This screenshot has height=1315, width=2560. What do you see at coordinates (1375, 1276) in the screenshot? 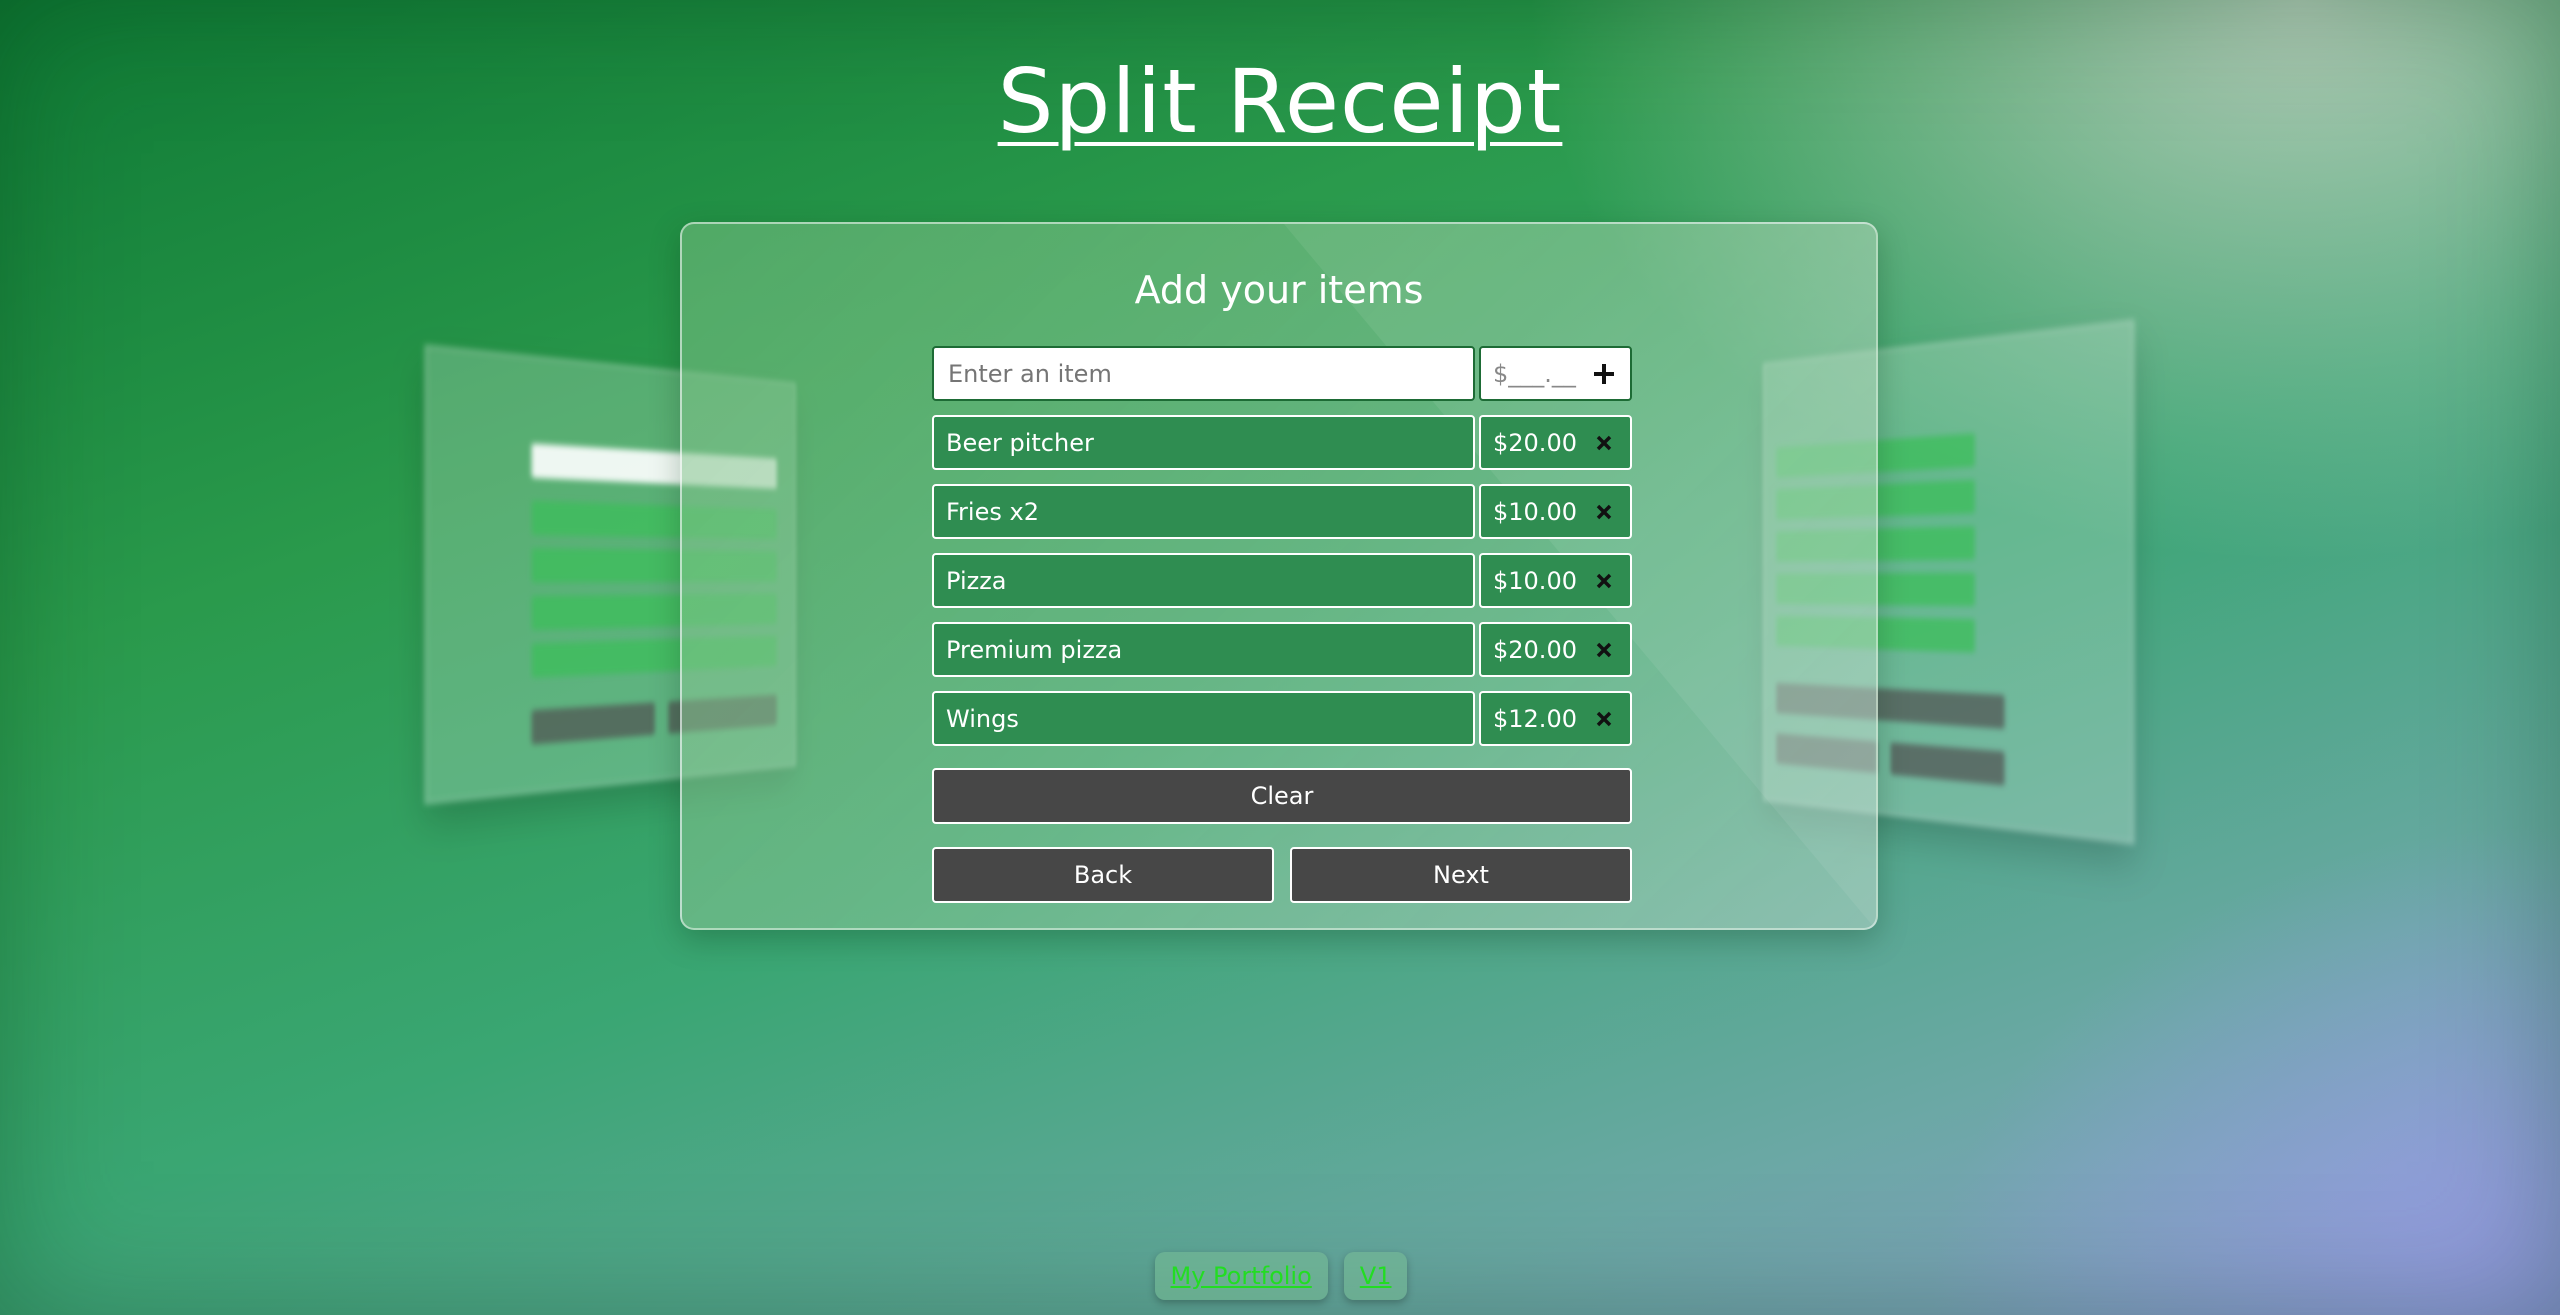
I see `version-link: V1` at bounding box center [1375, 1276].